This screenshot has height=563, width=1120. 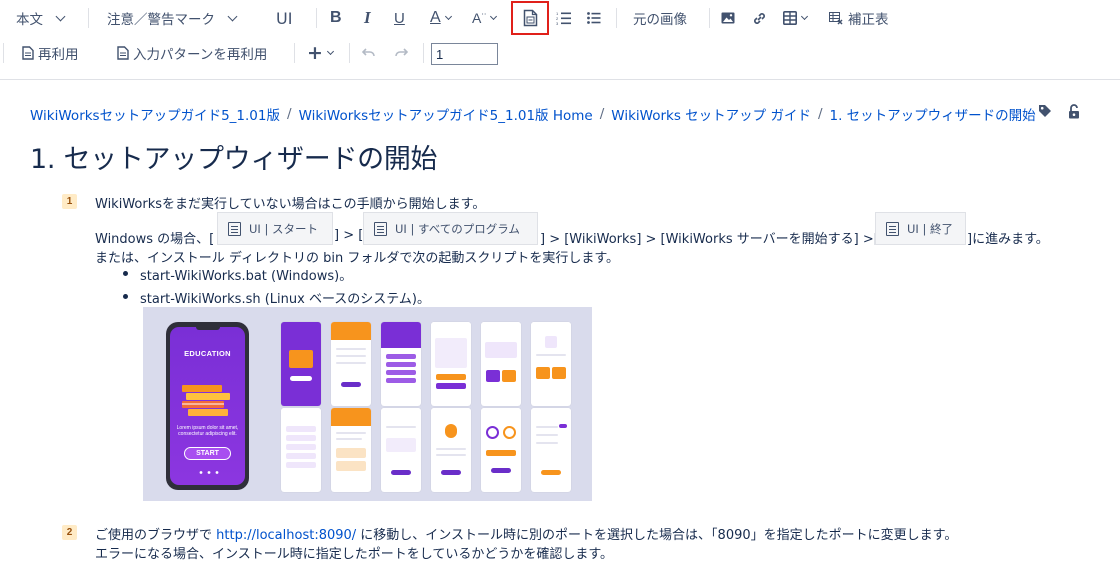 I want to click on unlock-icon, so click(x=1074, y=111).